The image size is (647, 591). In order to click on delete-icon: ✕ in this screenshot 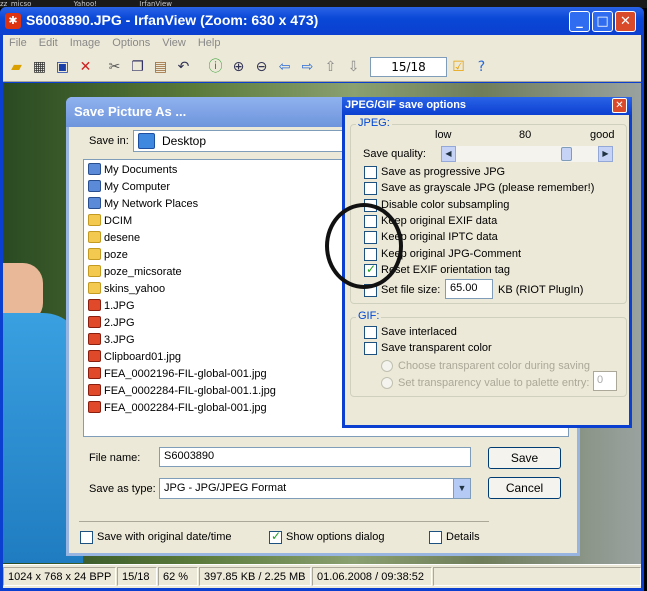, I will do `click(85, 67)`.